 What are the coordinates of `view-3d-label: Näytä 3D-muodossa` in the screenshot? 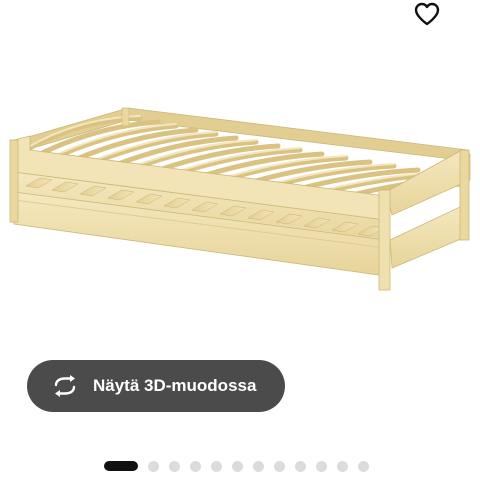 It's located at (175, 385).